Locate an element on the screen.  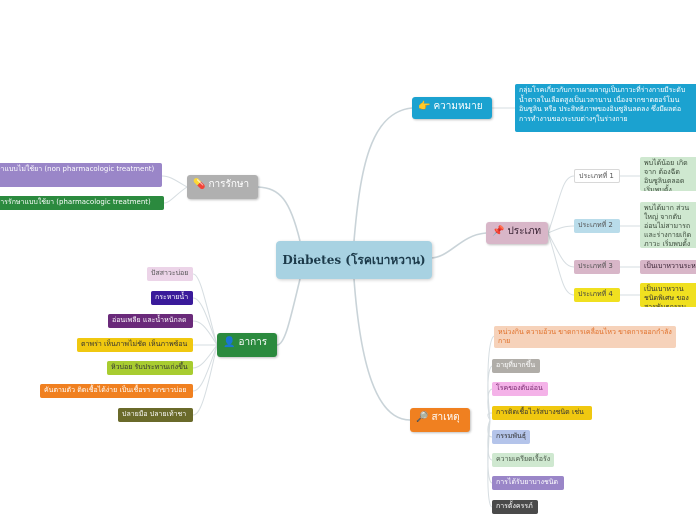
type-3-desc: เป็นเบาหวานระหว่าง is located at coordinates (668, 267).